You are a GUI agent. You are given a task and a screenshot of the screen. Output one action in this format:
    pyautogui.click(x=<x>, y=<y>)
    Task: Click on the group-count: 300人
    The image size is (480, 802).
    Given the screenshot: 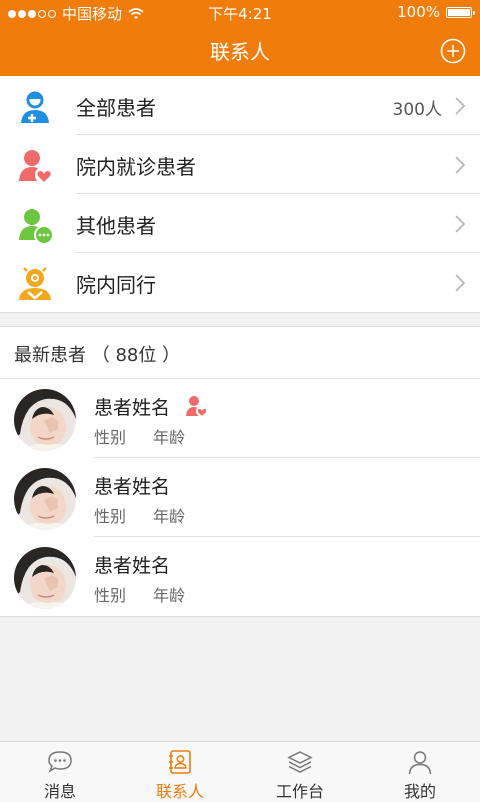 What is the action you would take?
    pyautogui.click(x=417, y=110)
    